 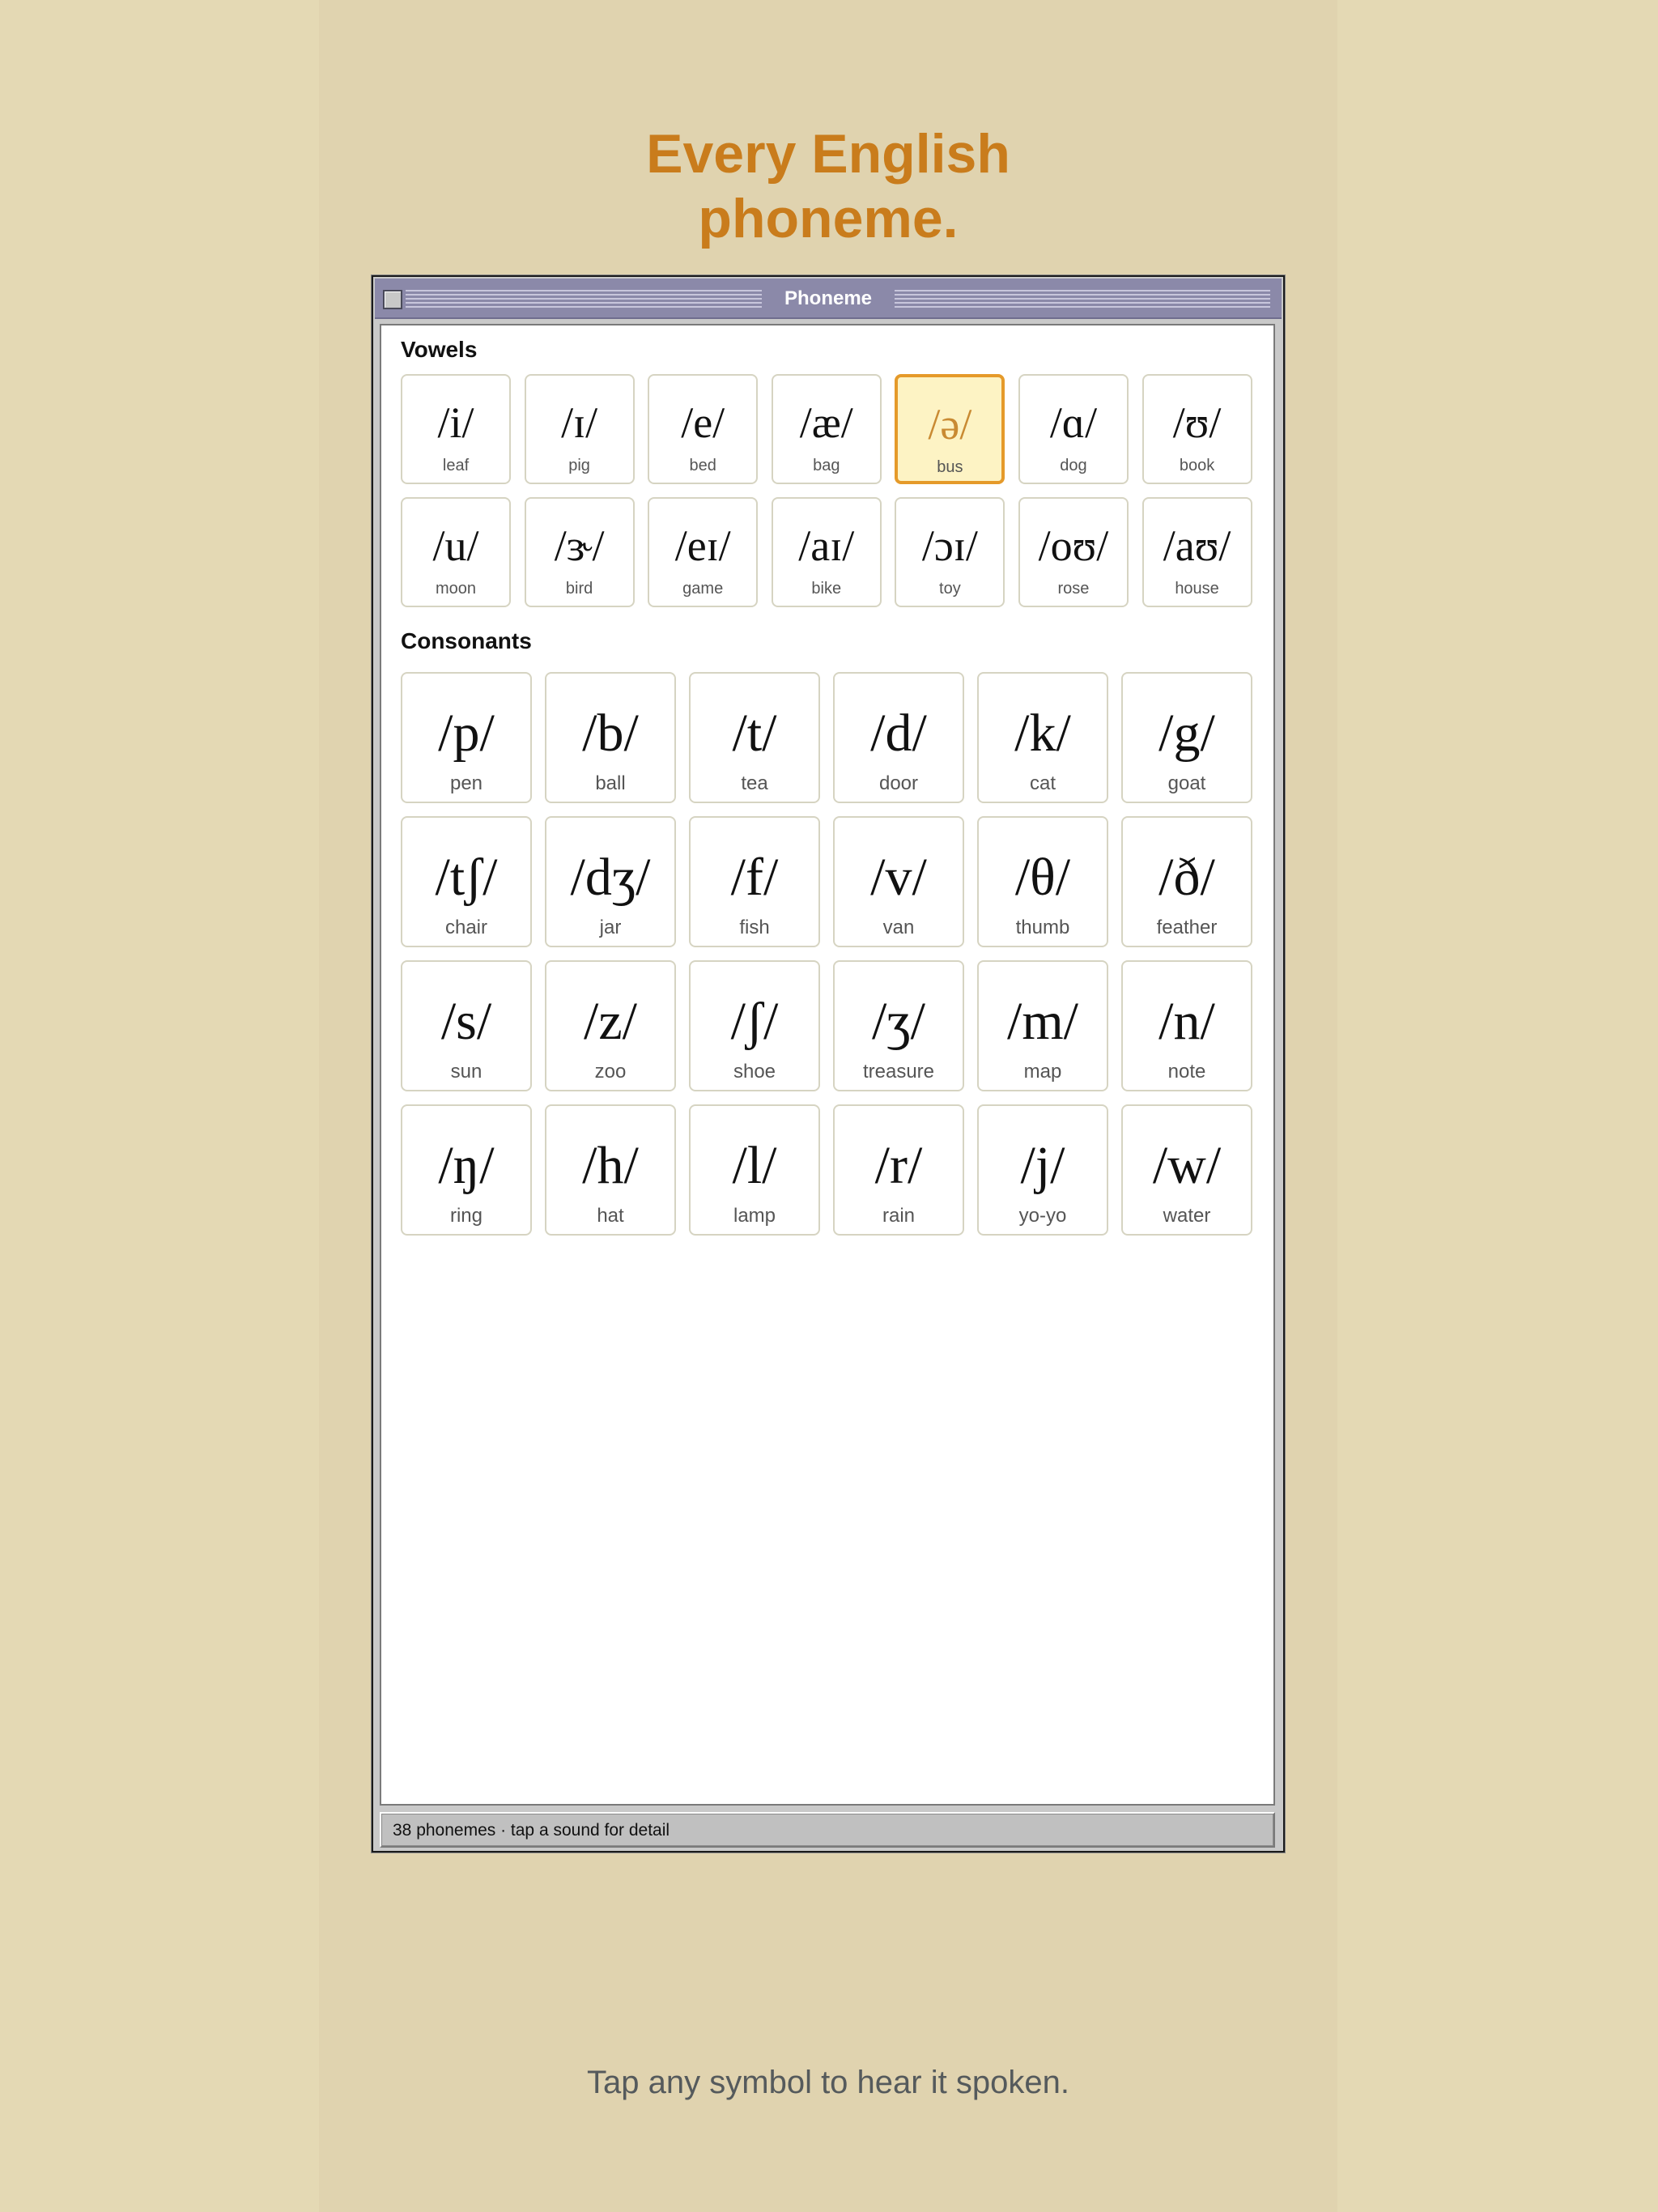 I want to click on vowel-tile: /ɝ/bird, so click(x=579, y=552).